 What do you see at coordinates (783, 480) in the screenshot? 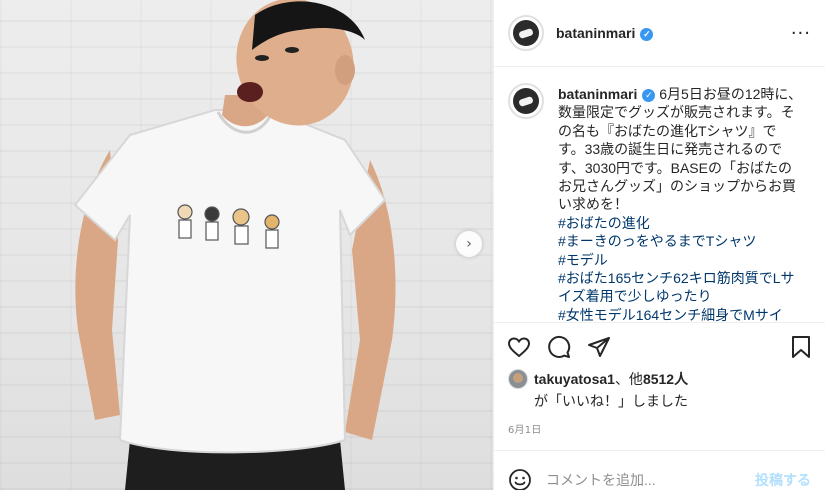
I see `post-comment-button: 投稿する` at bounding box center [783, 480].